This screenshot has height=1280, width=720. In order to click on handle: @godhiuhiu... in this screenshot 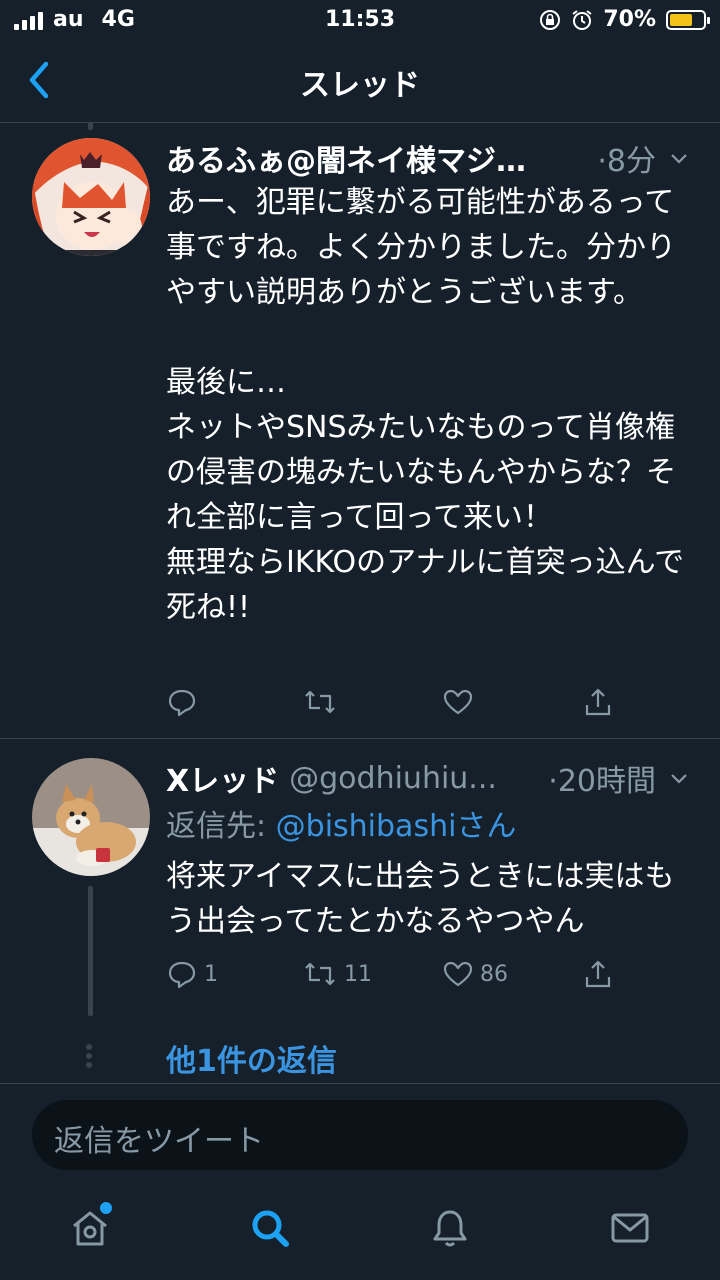, I will do `click(413, 778)`.